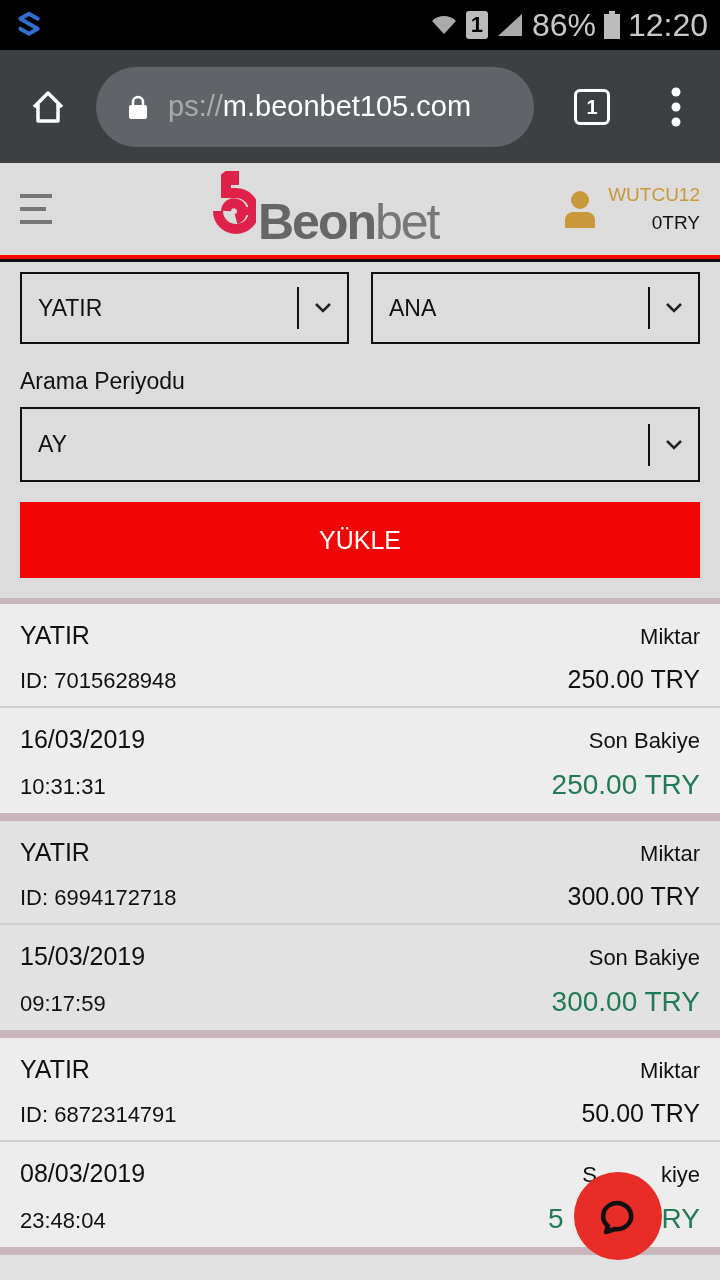 The height and width of the screenshot is (1280, 720). What do you see at coordinates (563, 25) in the screenshot?
I see `battery-percent: 86%` at bounding box center [563, 25].